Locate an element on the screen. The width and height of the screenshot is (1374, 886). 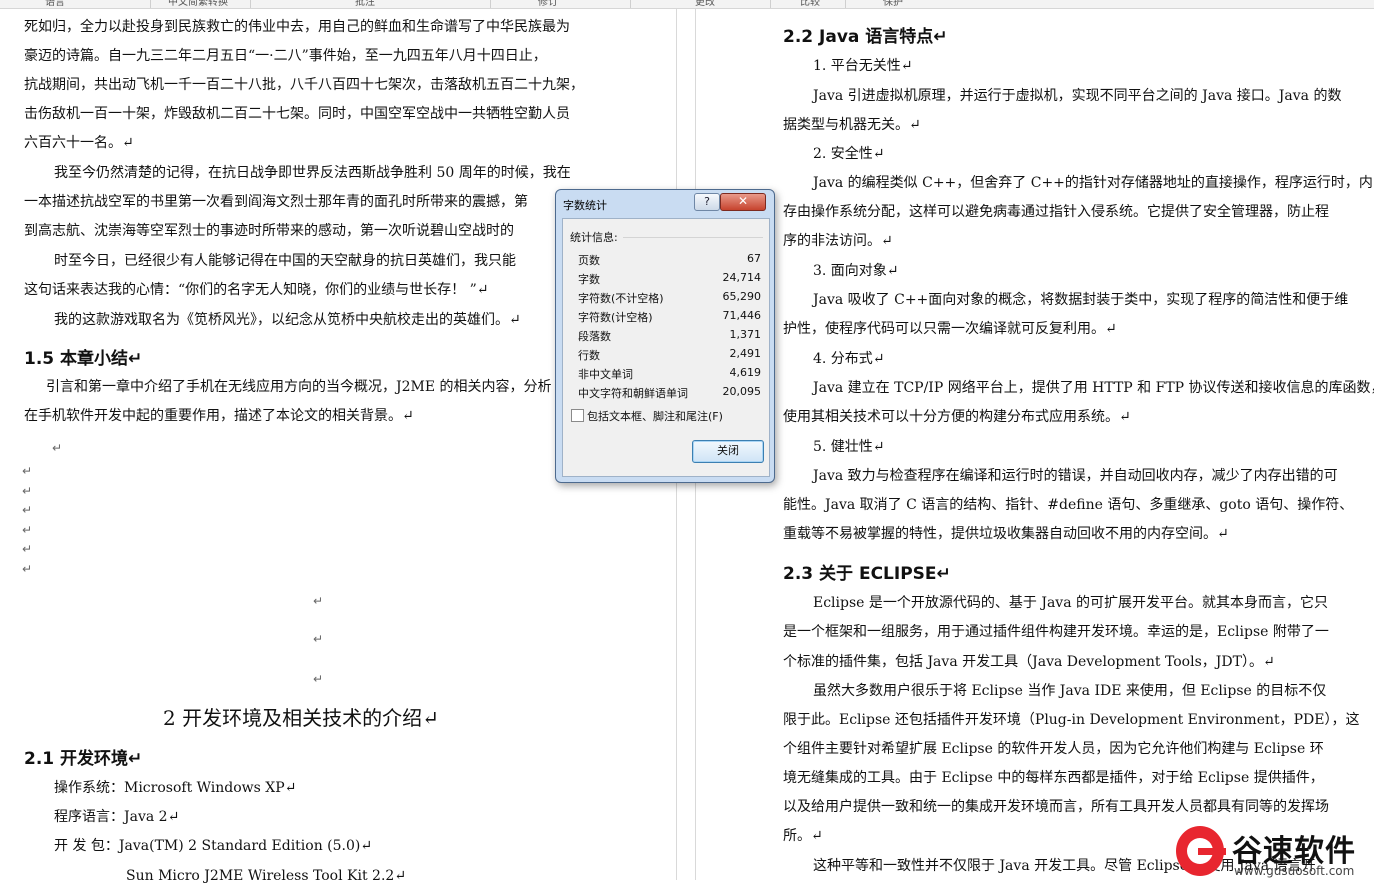
section-heading-1-5: 1.5 本章小结↵ is located at coordinates (83, 359).